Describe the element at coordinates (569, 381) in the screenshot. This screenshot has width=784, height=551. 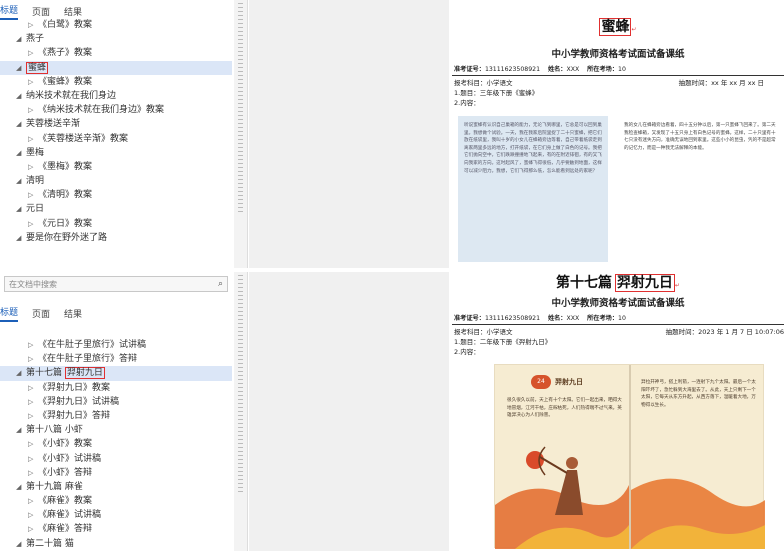
I see `textbook-lesson-title: 羿射九日` at that location.